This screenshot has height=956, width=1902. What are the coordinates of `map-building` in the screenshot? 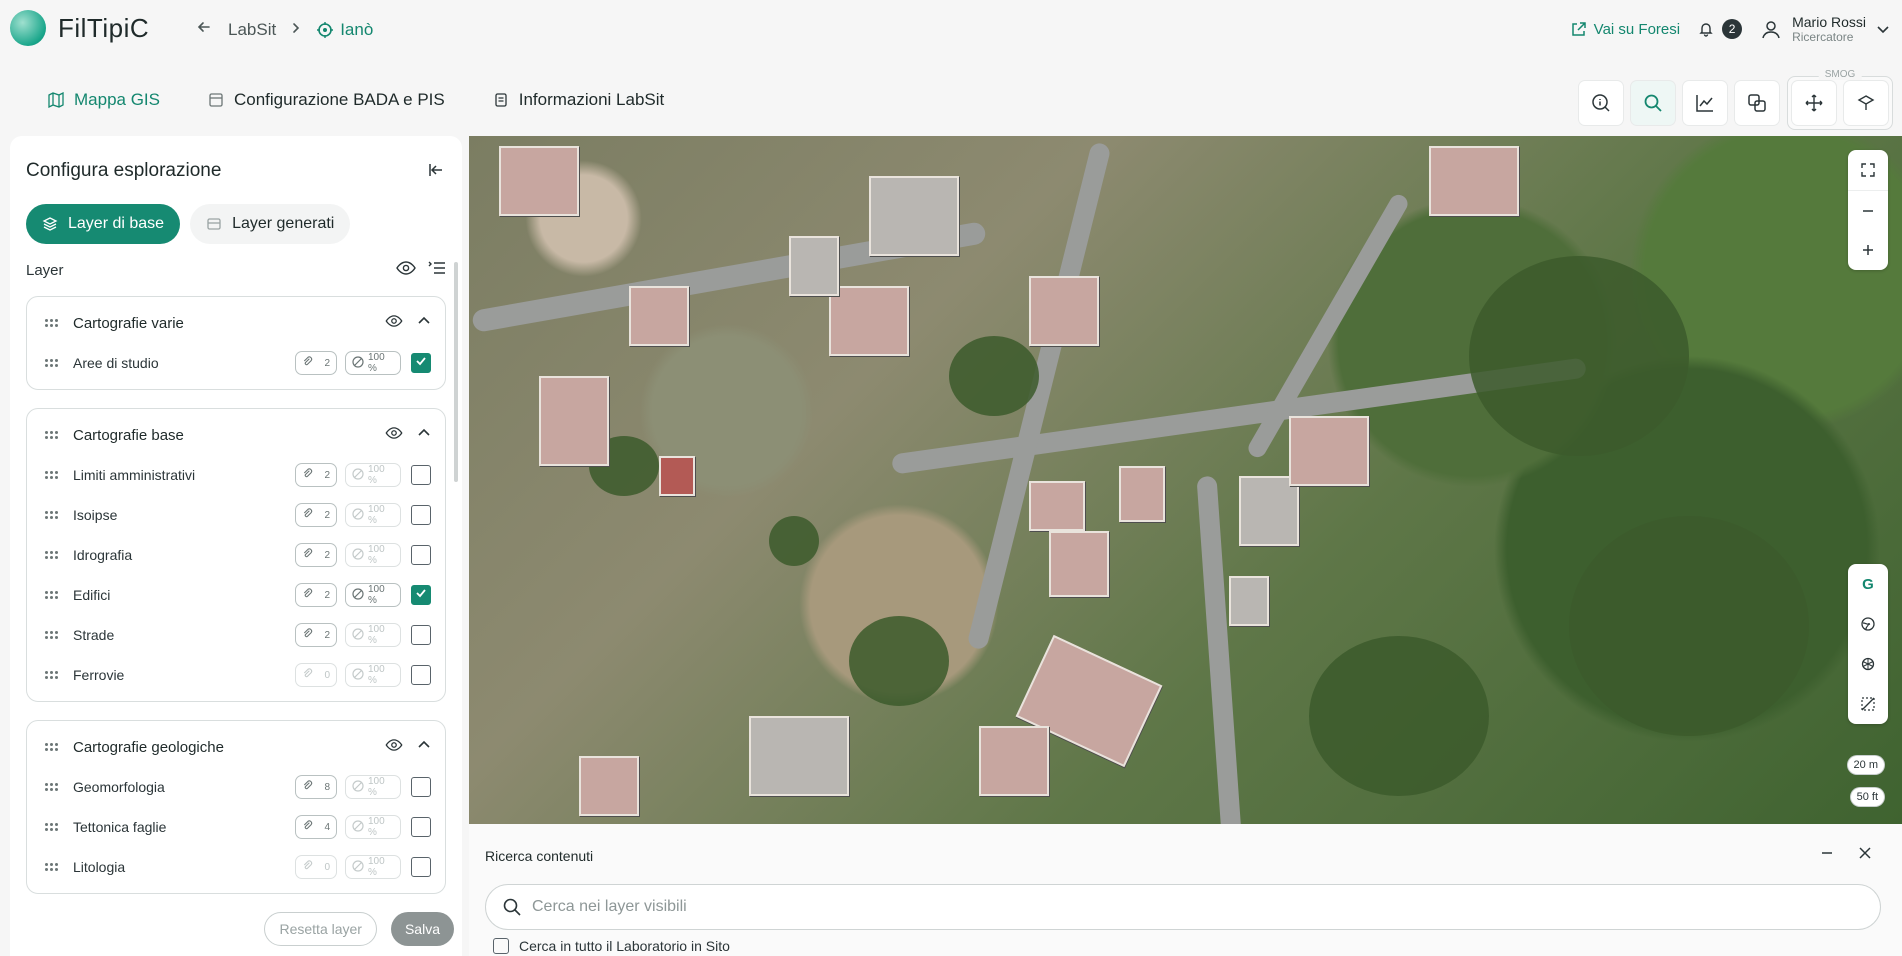 It's located at (609, 786).